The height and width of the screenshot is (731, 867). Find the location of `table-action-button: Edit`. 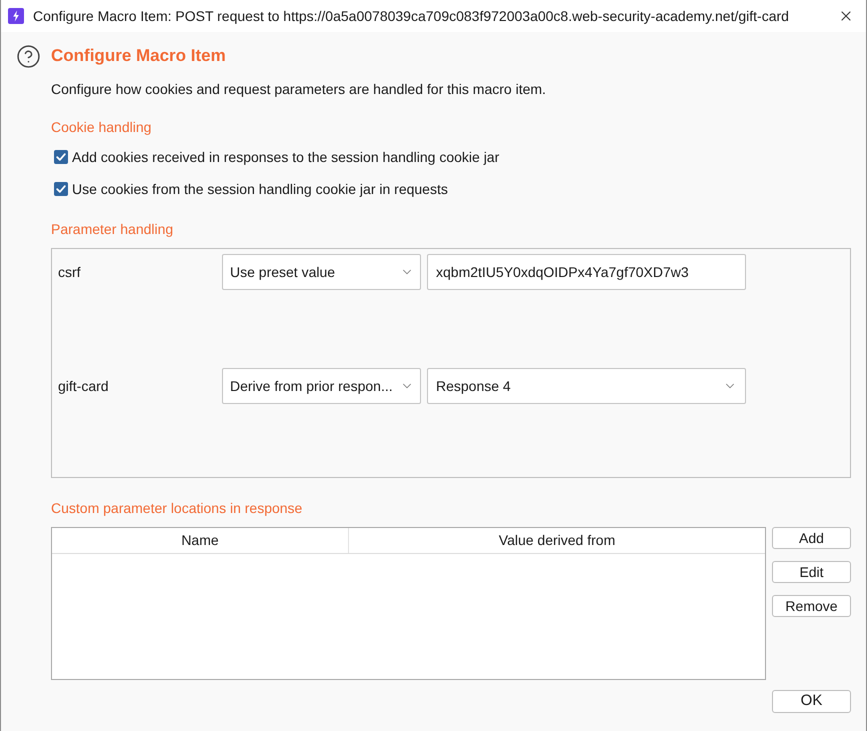

table-action-button: Edit is located at coordinates (811, 572).